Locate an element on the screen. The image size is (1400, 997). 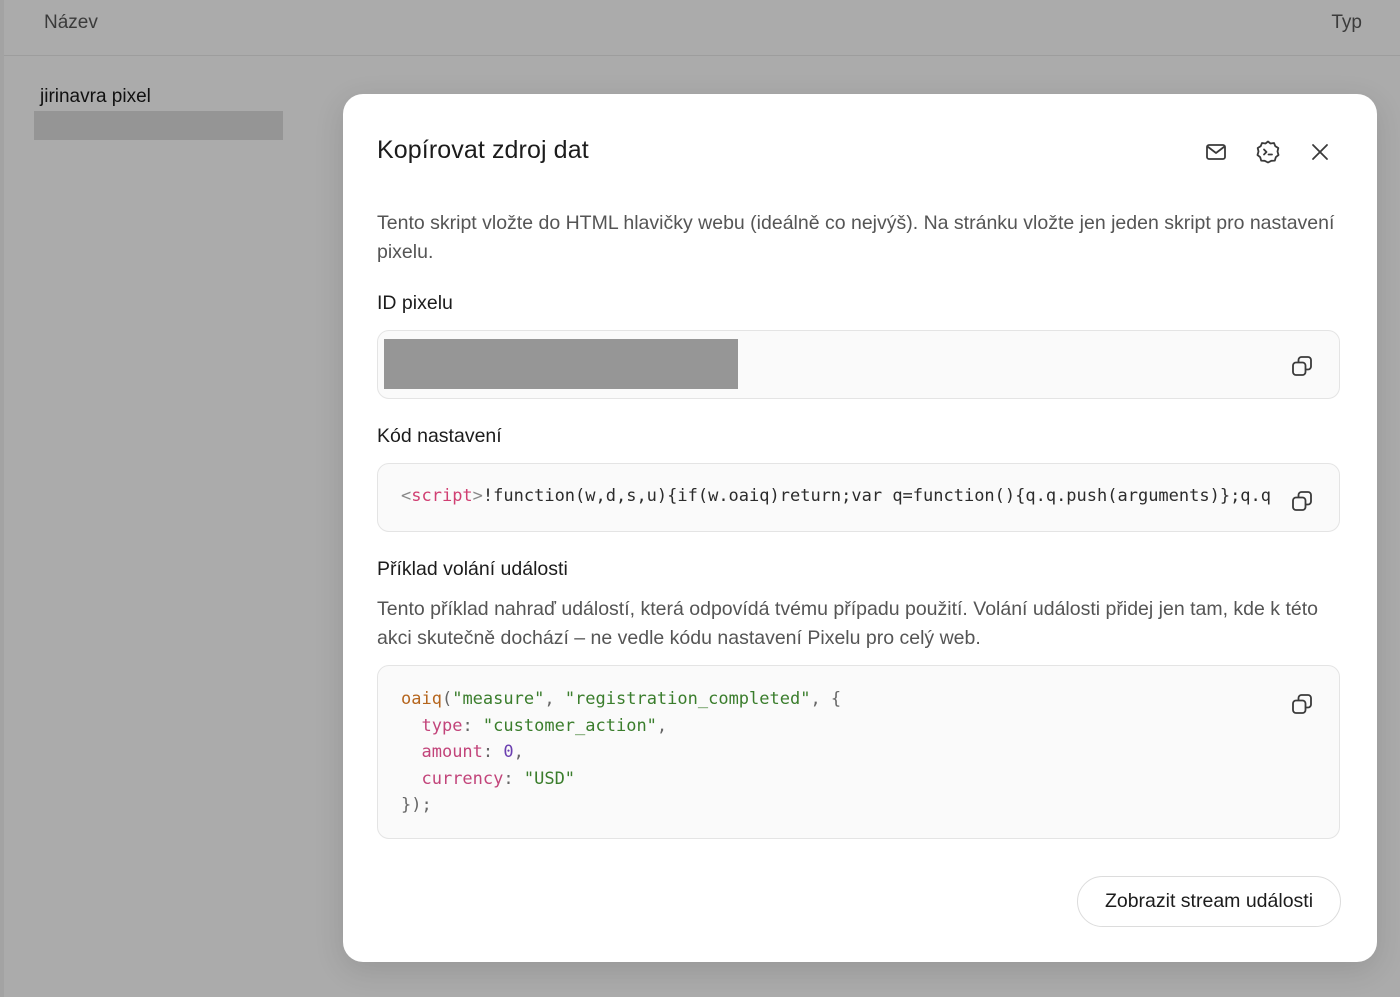
event-example-label: Příklad volání události is located at coordinates (472, 569).